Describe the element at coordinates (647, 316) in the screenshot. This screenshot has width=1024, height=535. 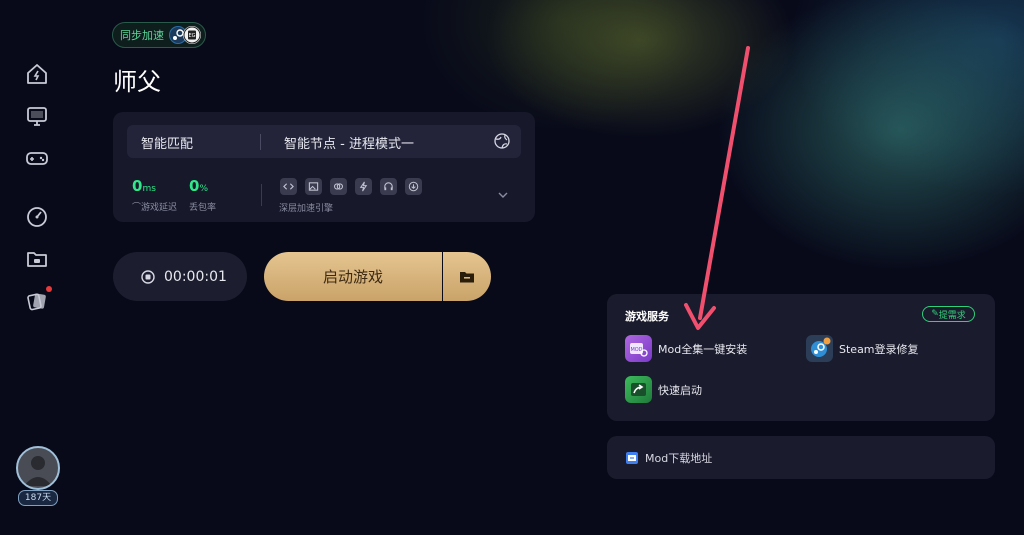
I see `services-title: 游戏服务` at that location.